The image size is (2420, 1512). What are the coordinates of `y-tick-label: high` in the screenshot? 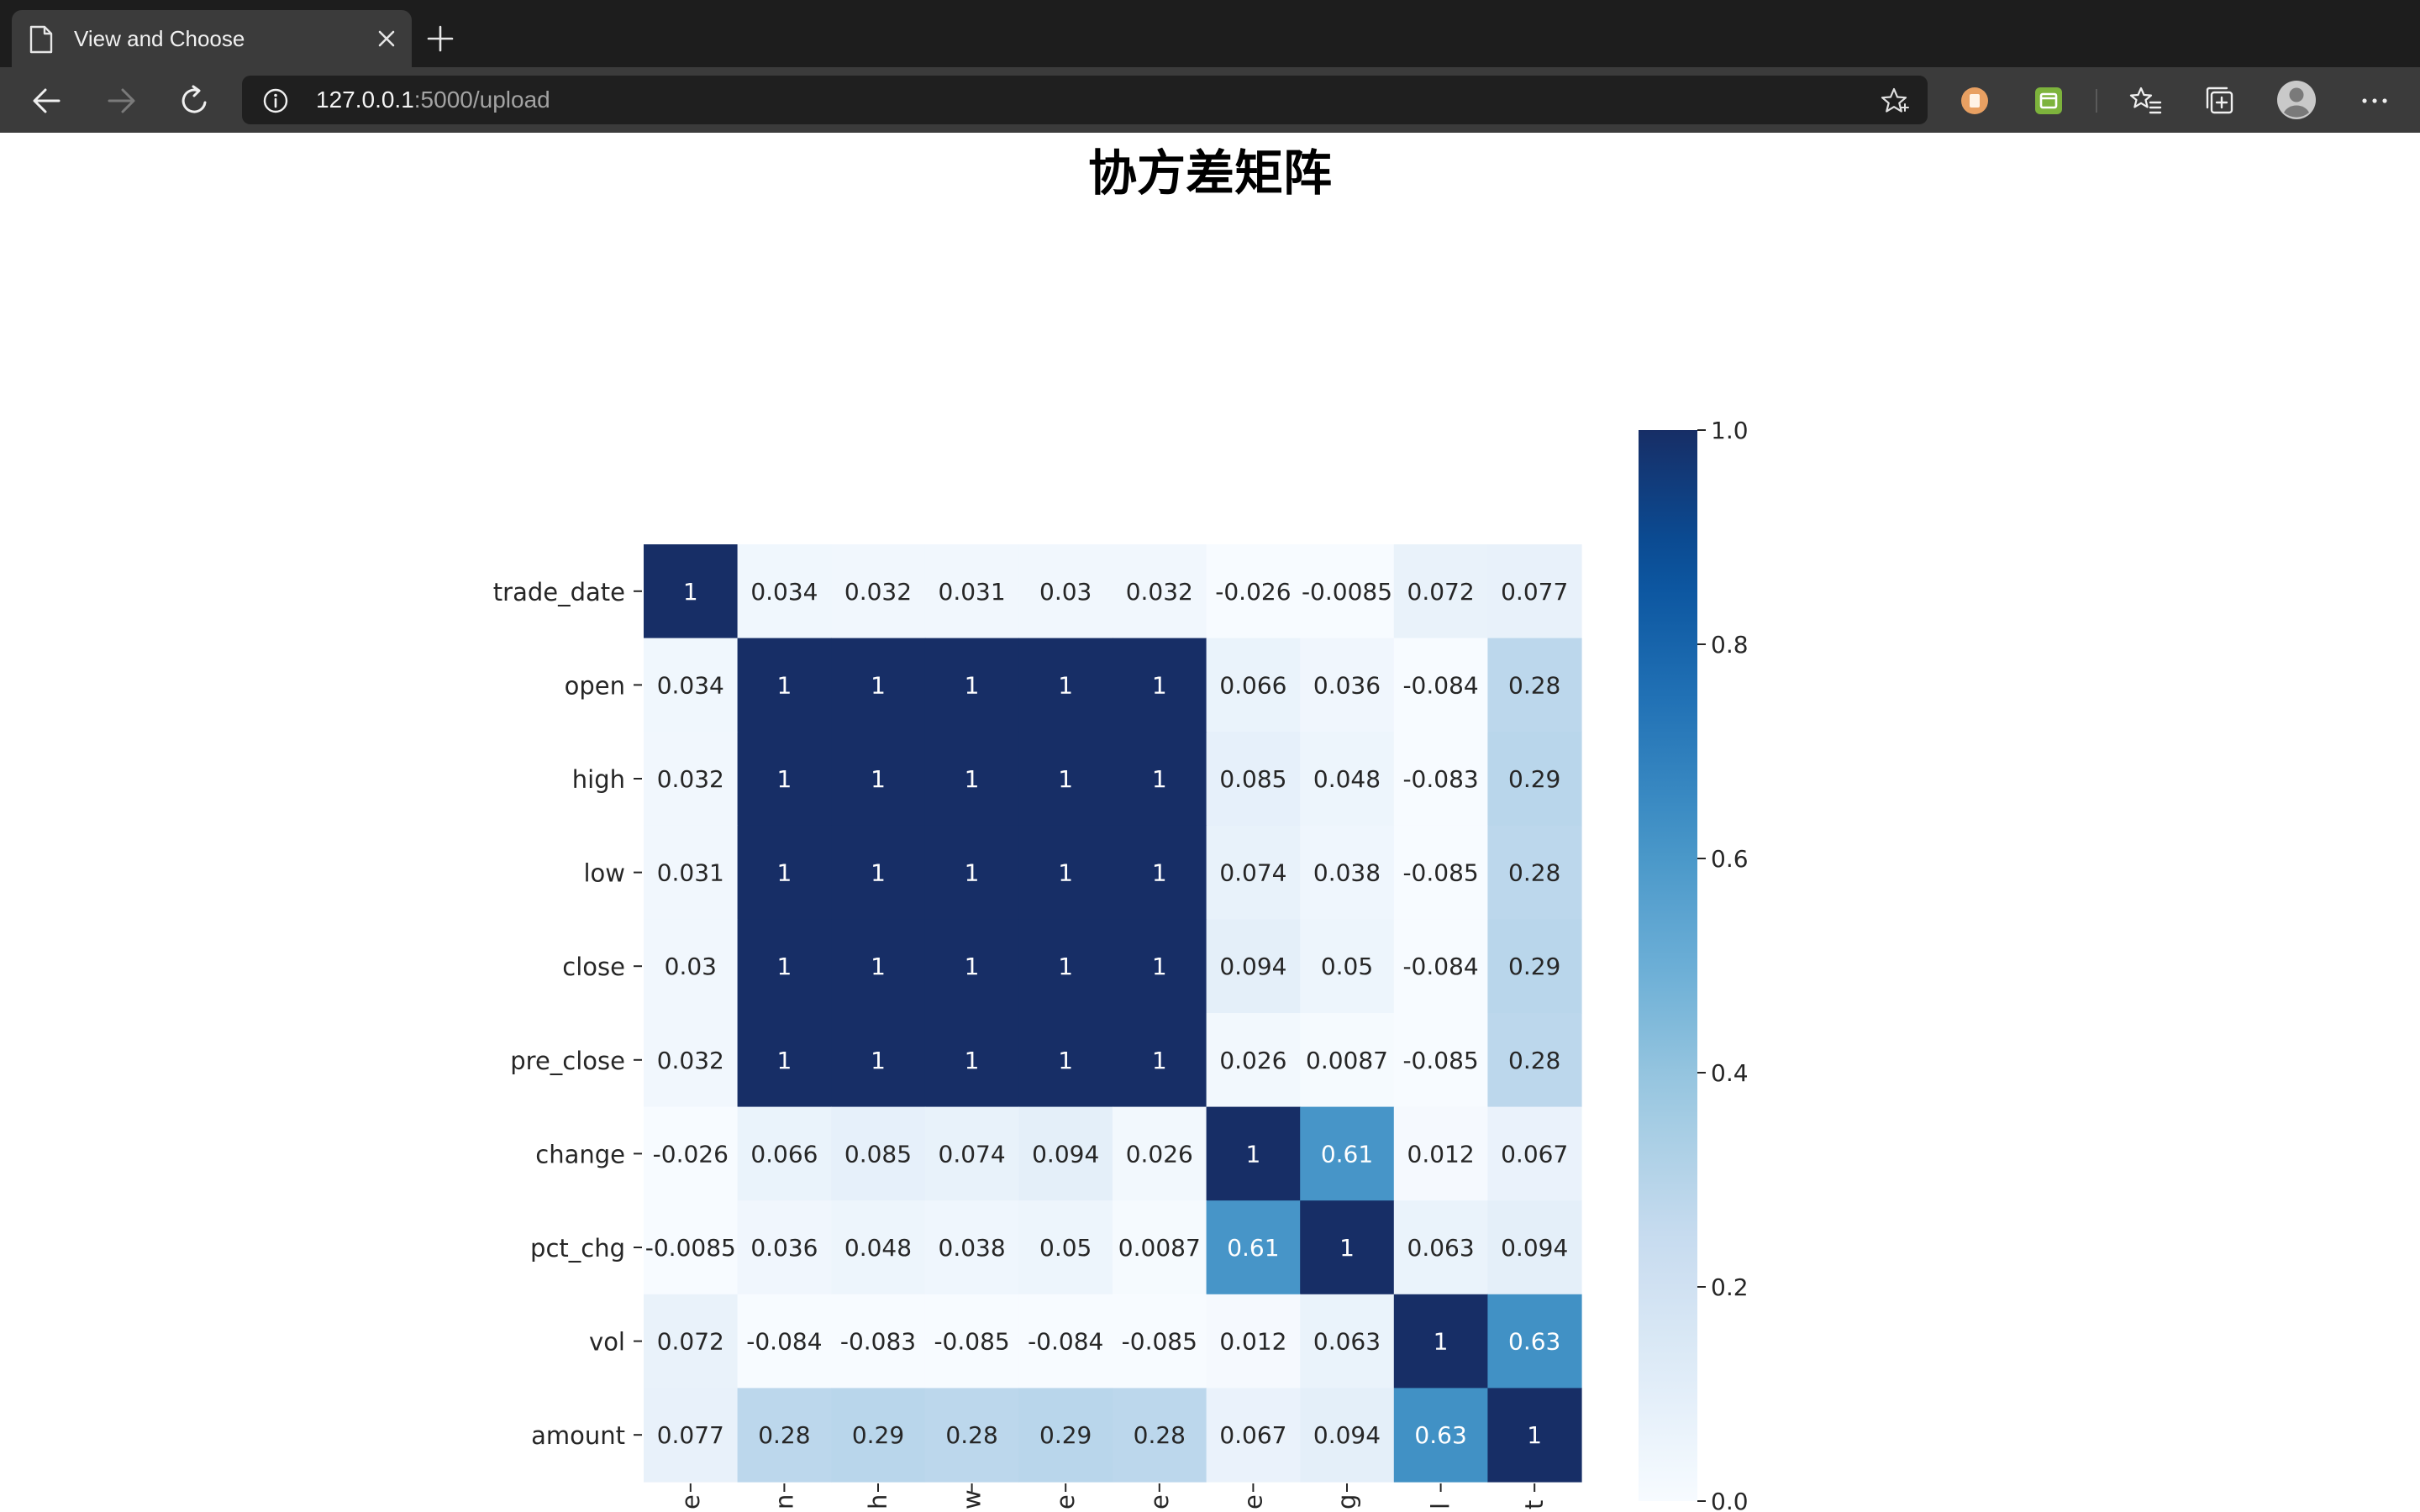 It's located at (598, 779).